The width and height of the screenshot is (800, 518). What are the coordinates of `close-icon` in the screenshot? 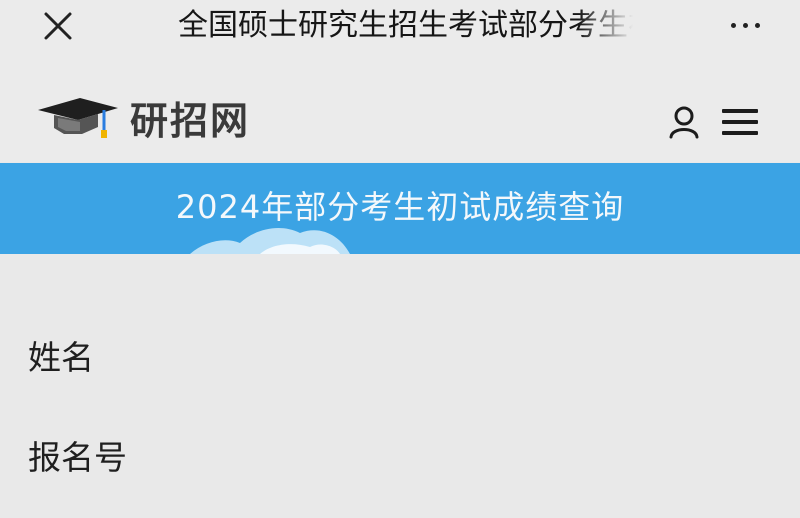 It's located at (58, 26).